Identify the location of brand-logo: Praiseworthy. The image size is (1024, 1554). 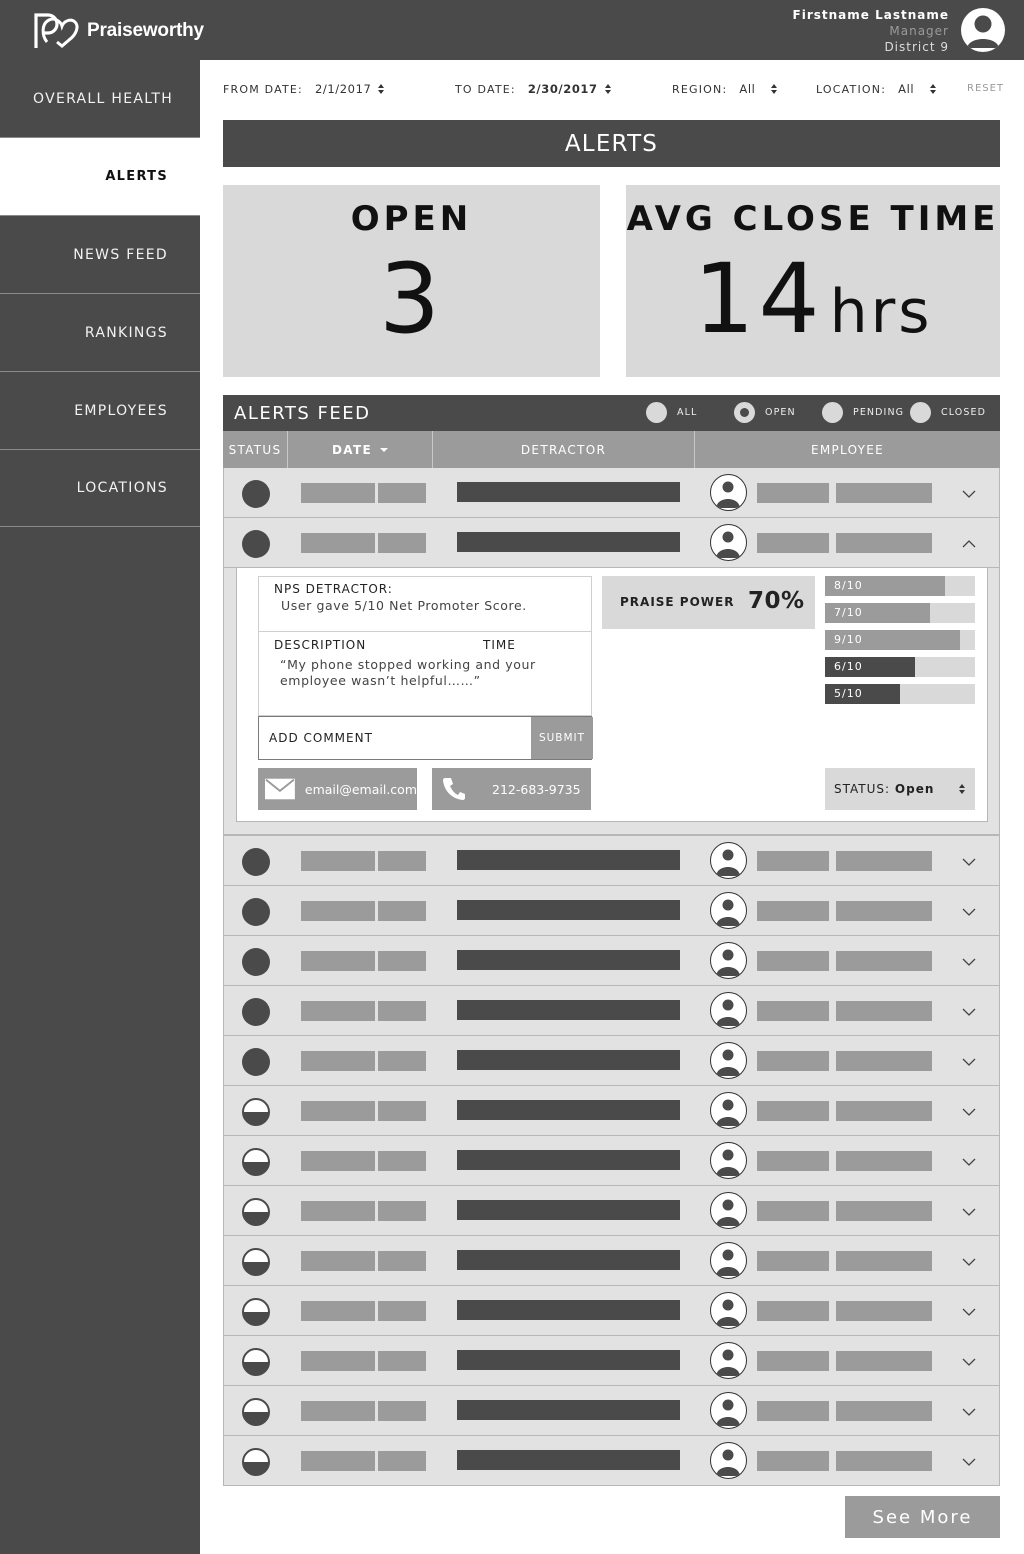
(123, 31).